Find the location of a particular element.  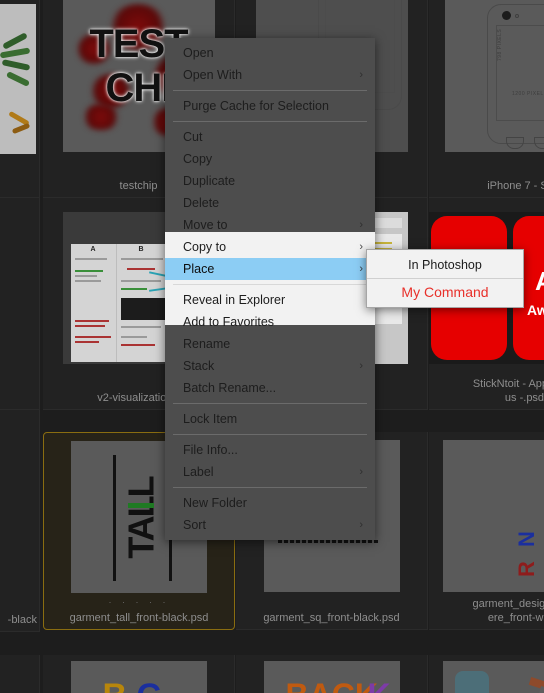

thumbnail-caption: -black is located at coordinates (22, 620).